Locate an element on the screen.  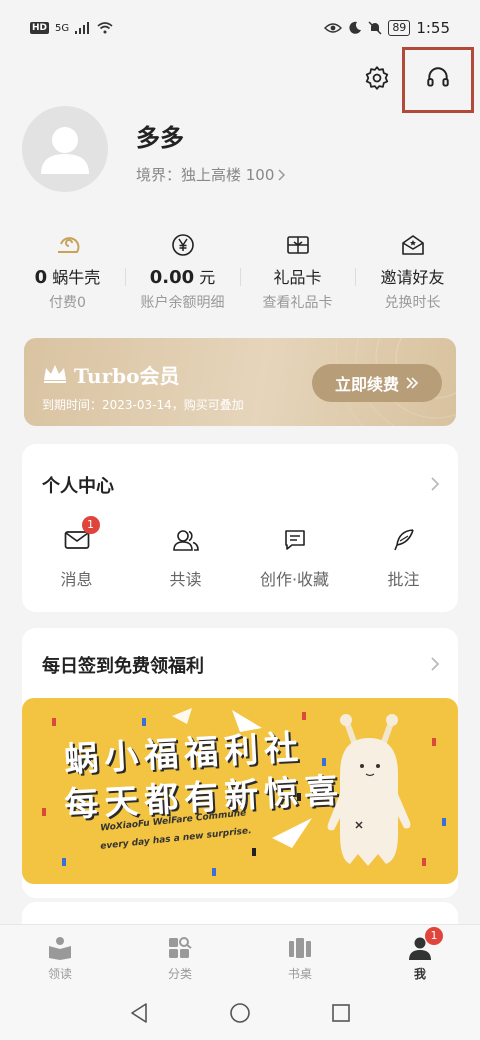
message-badge: 1 is located at coordinates (90, 525).